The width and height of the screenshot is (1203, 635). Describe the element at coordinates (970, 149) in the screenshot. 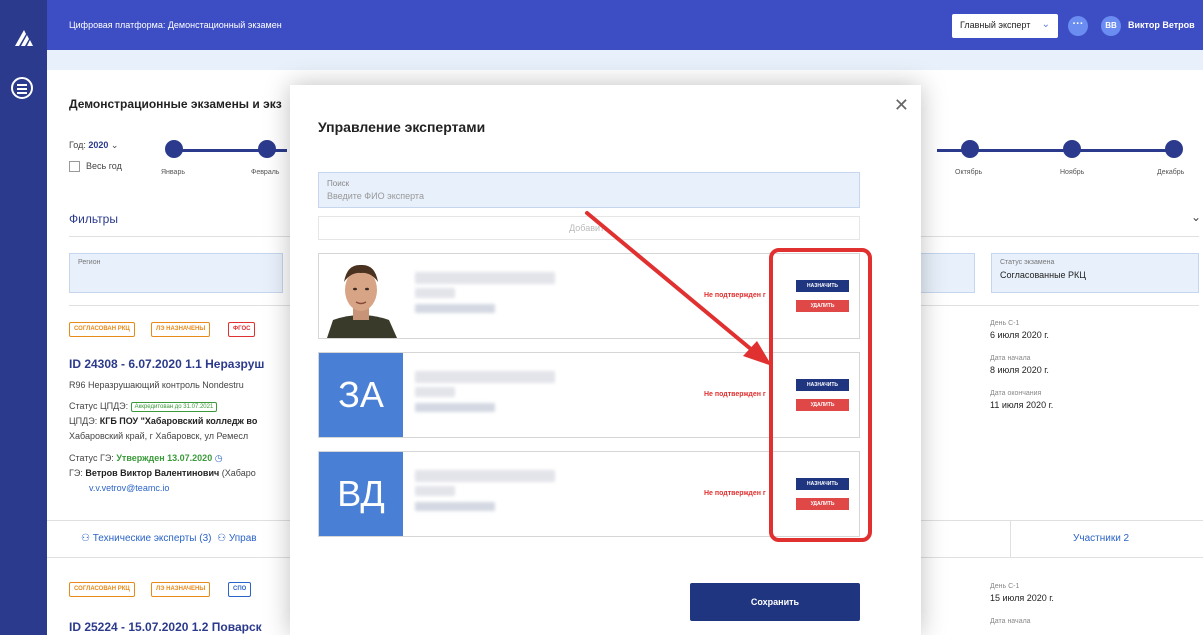

I see `timeline-dot-oct` at that location.